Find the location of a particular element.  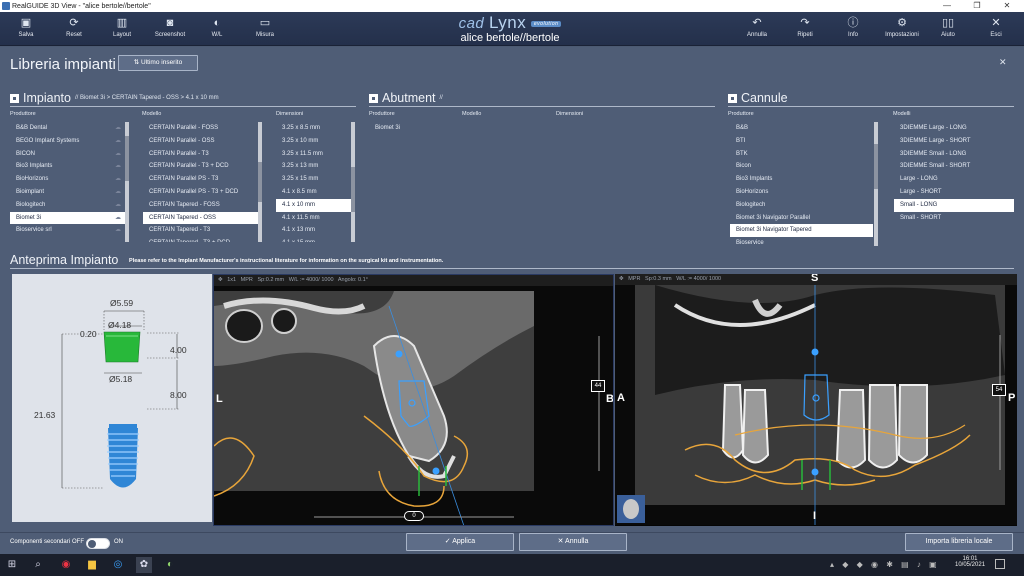

list-item: Bio3 Implants is located at coordinates (801, 179).